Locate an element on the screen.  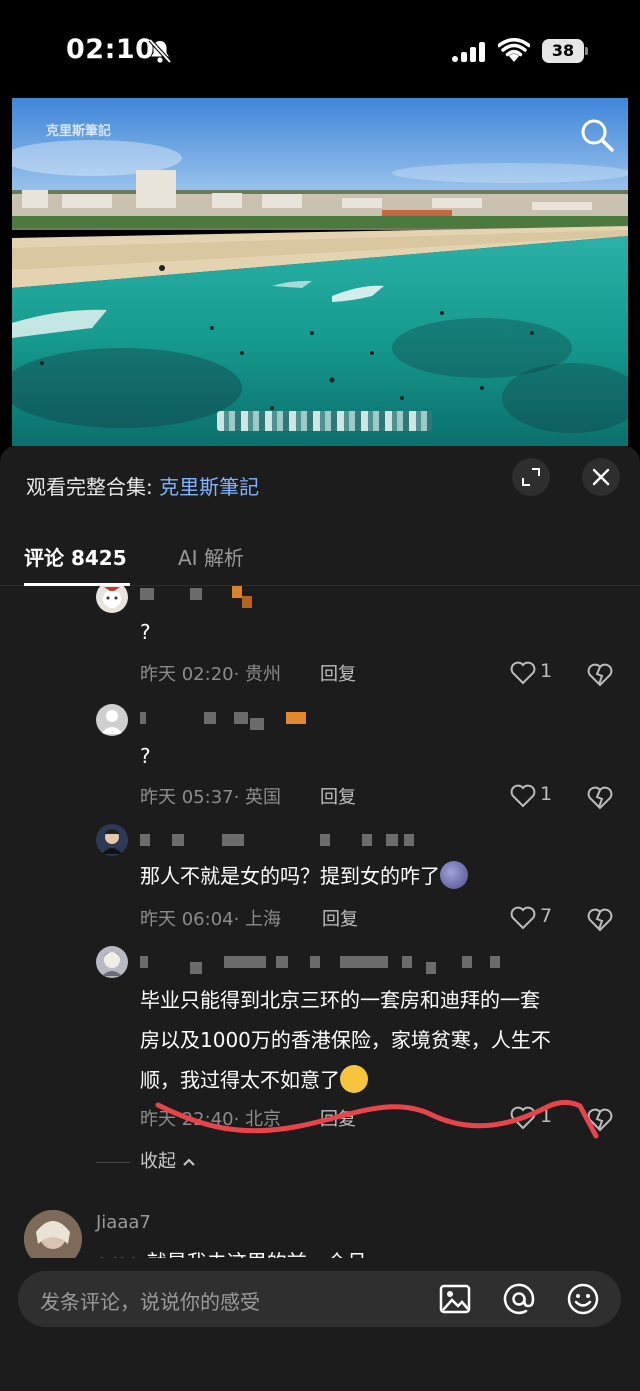
bell-muted-icon is located at coordinates (160, 51).